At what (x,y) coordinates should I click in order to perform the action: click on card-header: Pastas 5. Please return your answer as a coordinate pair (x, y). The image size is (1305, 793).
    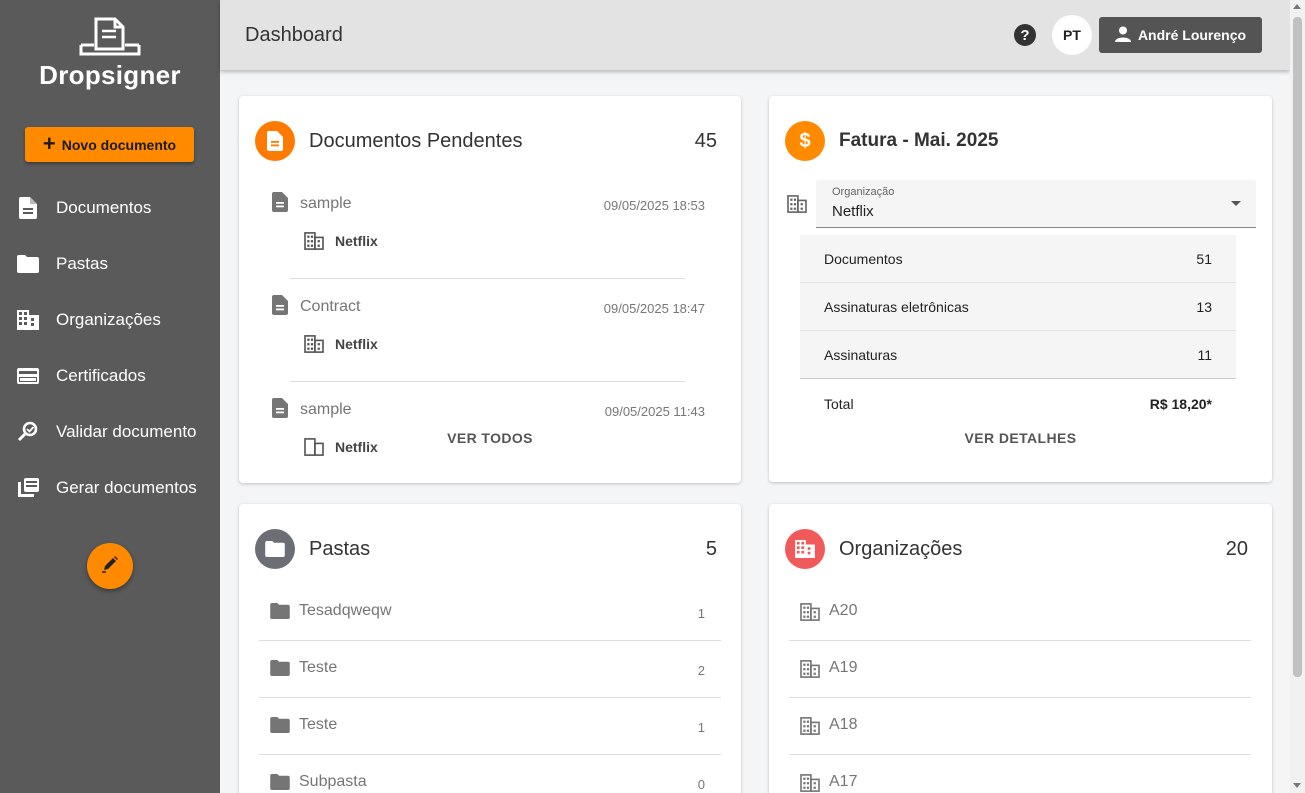
    Looking at the image, I should click on (486, 549).